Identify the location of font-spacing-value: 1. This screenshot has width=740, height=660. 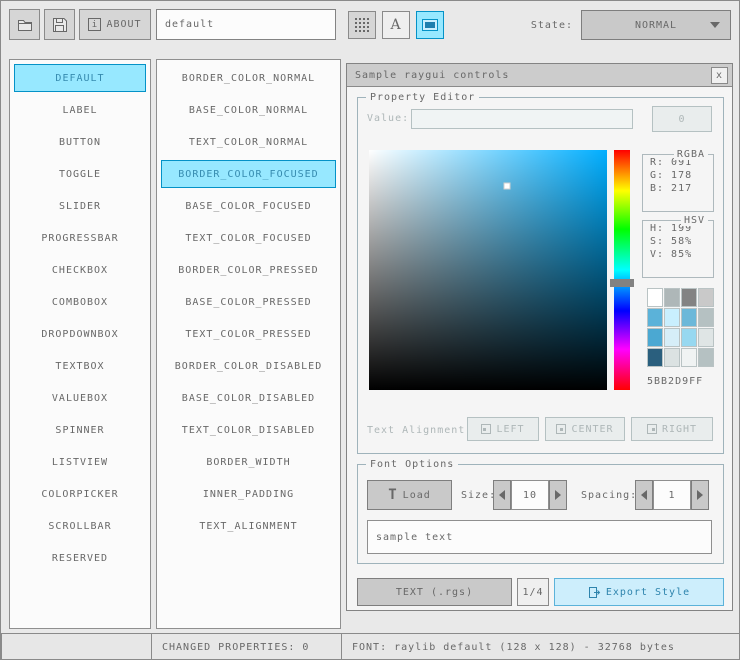
(672, 495).